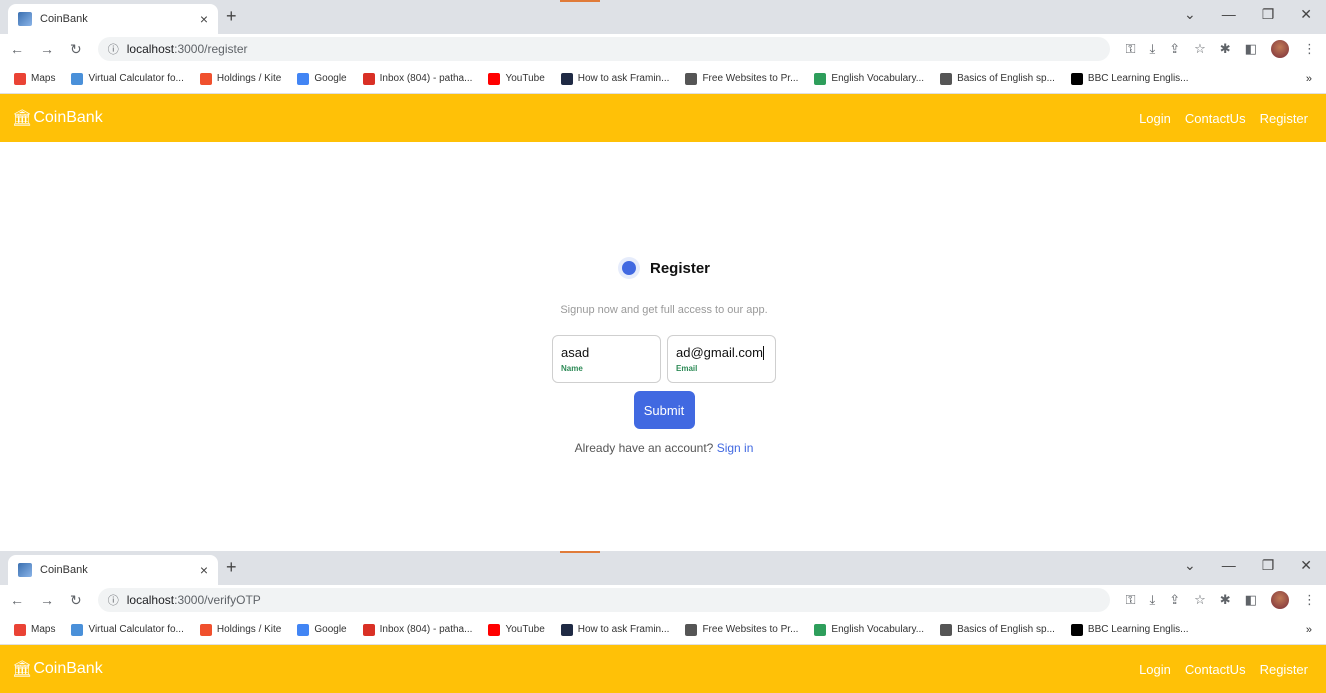 The height and width of the screenshot is (693, 1326). Describe the element at coordinates (566, 78) in the screenshot. I see `bookmark-dark-icon` at that location.